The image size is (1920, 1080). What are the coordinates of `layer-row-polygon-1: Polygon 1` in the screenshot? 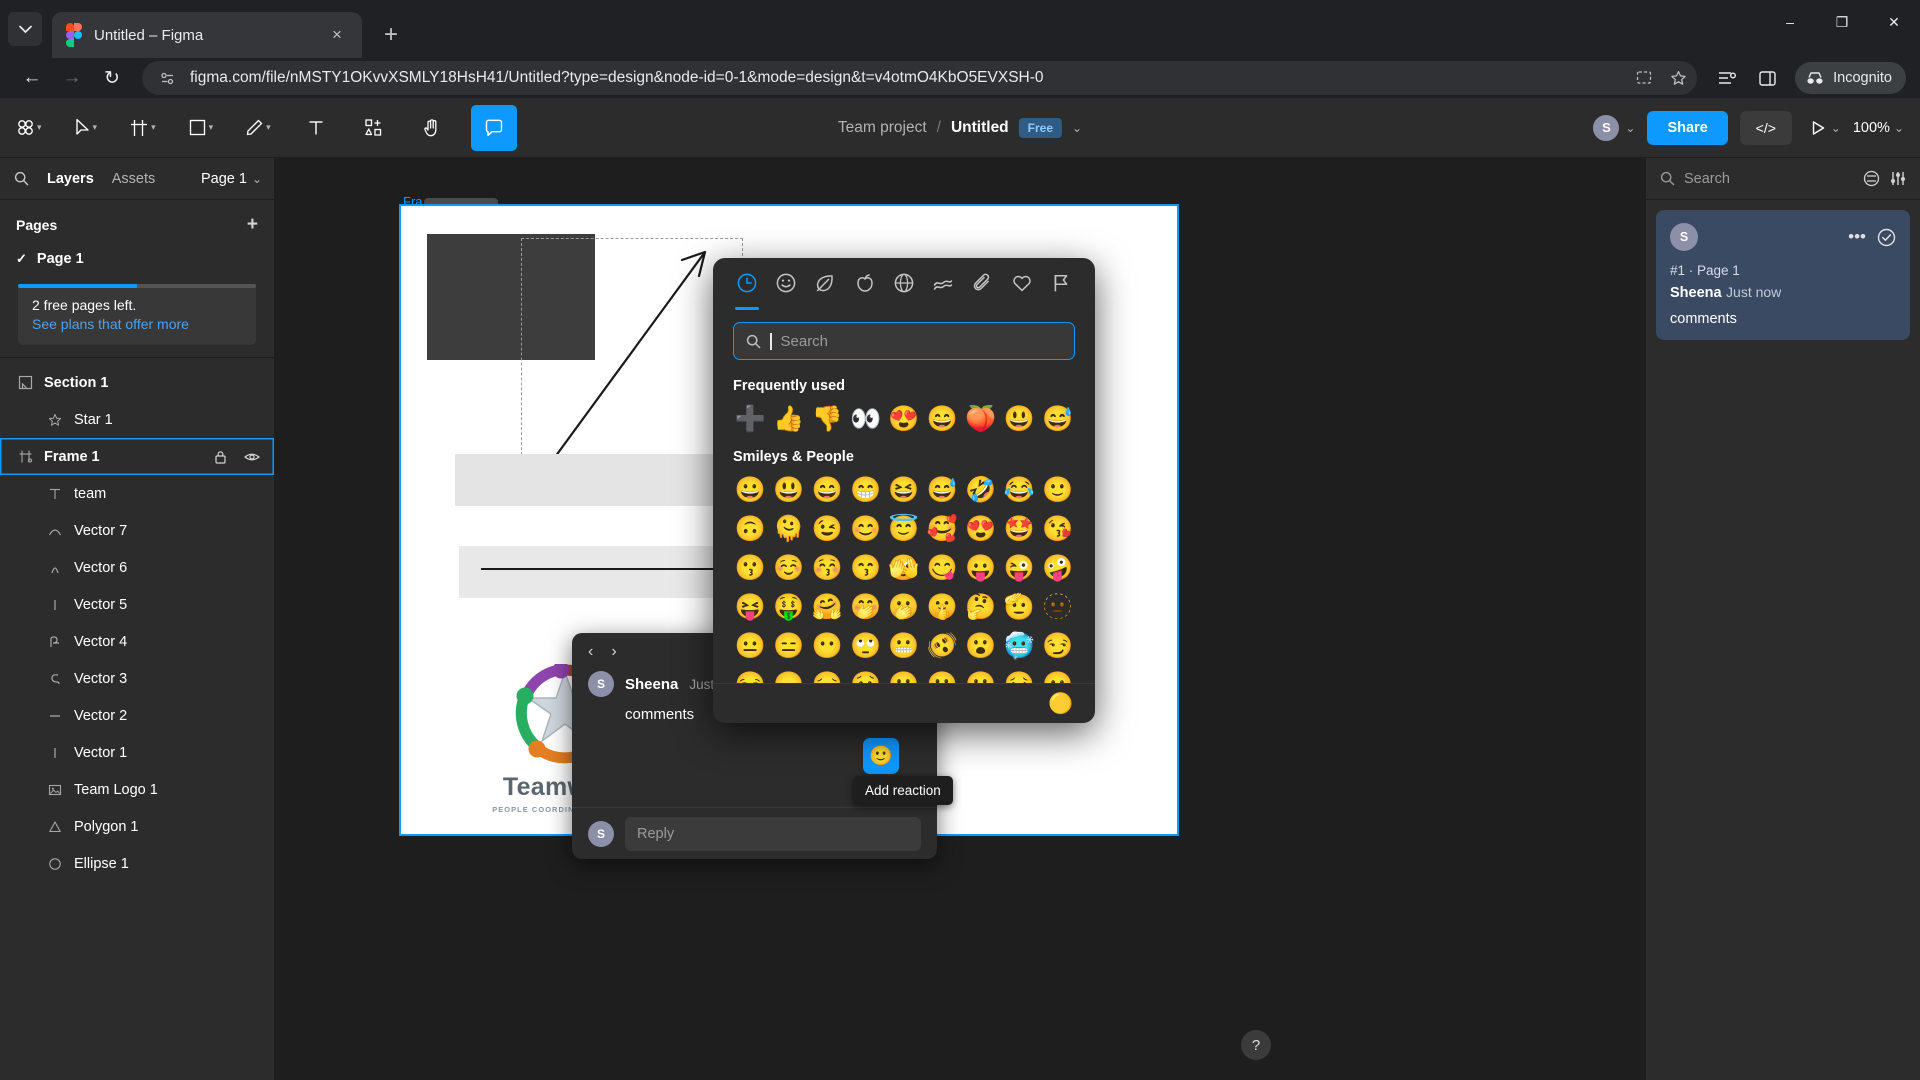 It's located at (137, 826).